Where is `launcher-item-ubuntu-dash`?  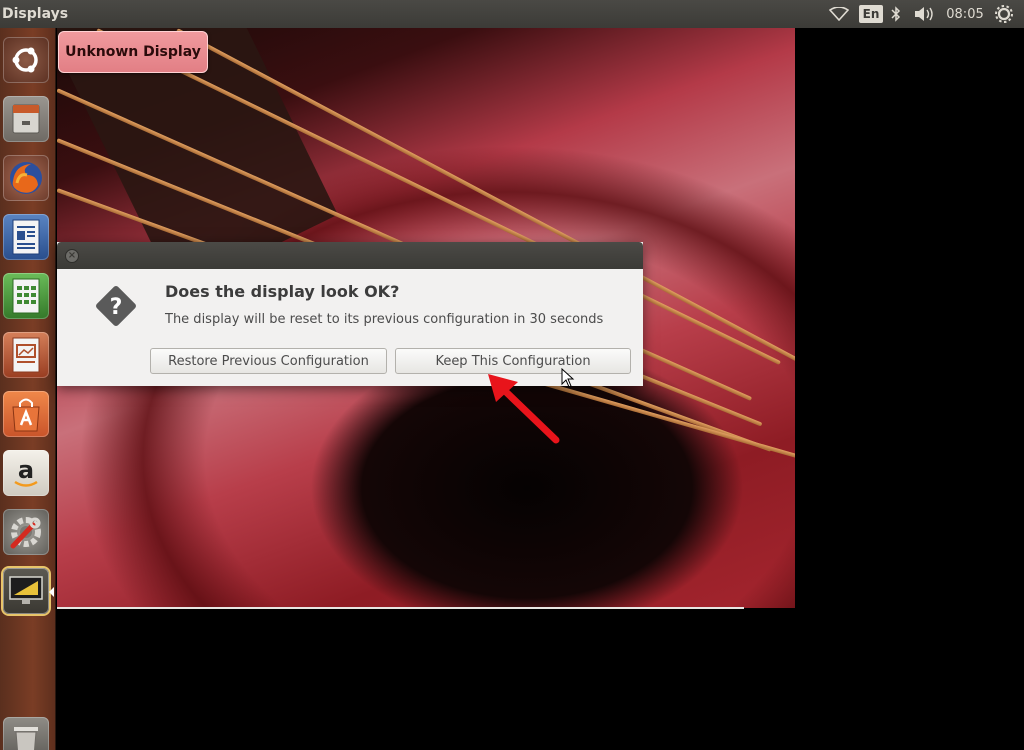
launcher-item-ubuntu-dash is located at coordinates (26, 60).